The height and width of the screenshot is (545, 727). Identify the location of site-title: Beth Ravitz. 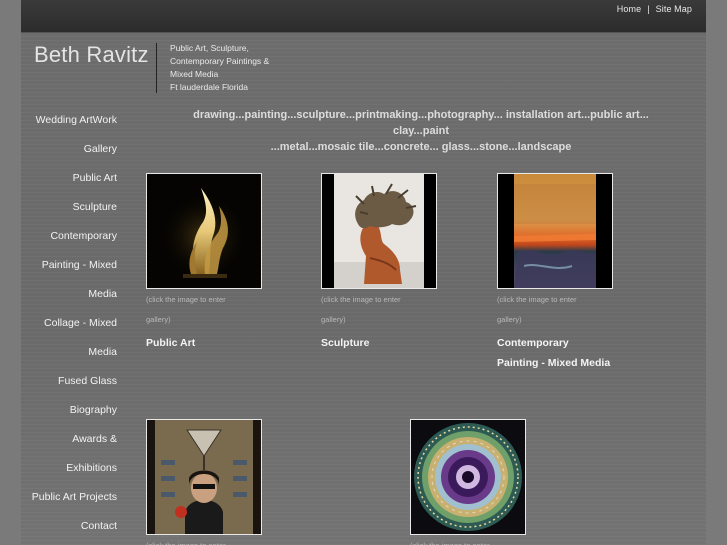
(91, 55).